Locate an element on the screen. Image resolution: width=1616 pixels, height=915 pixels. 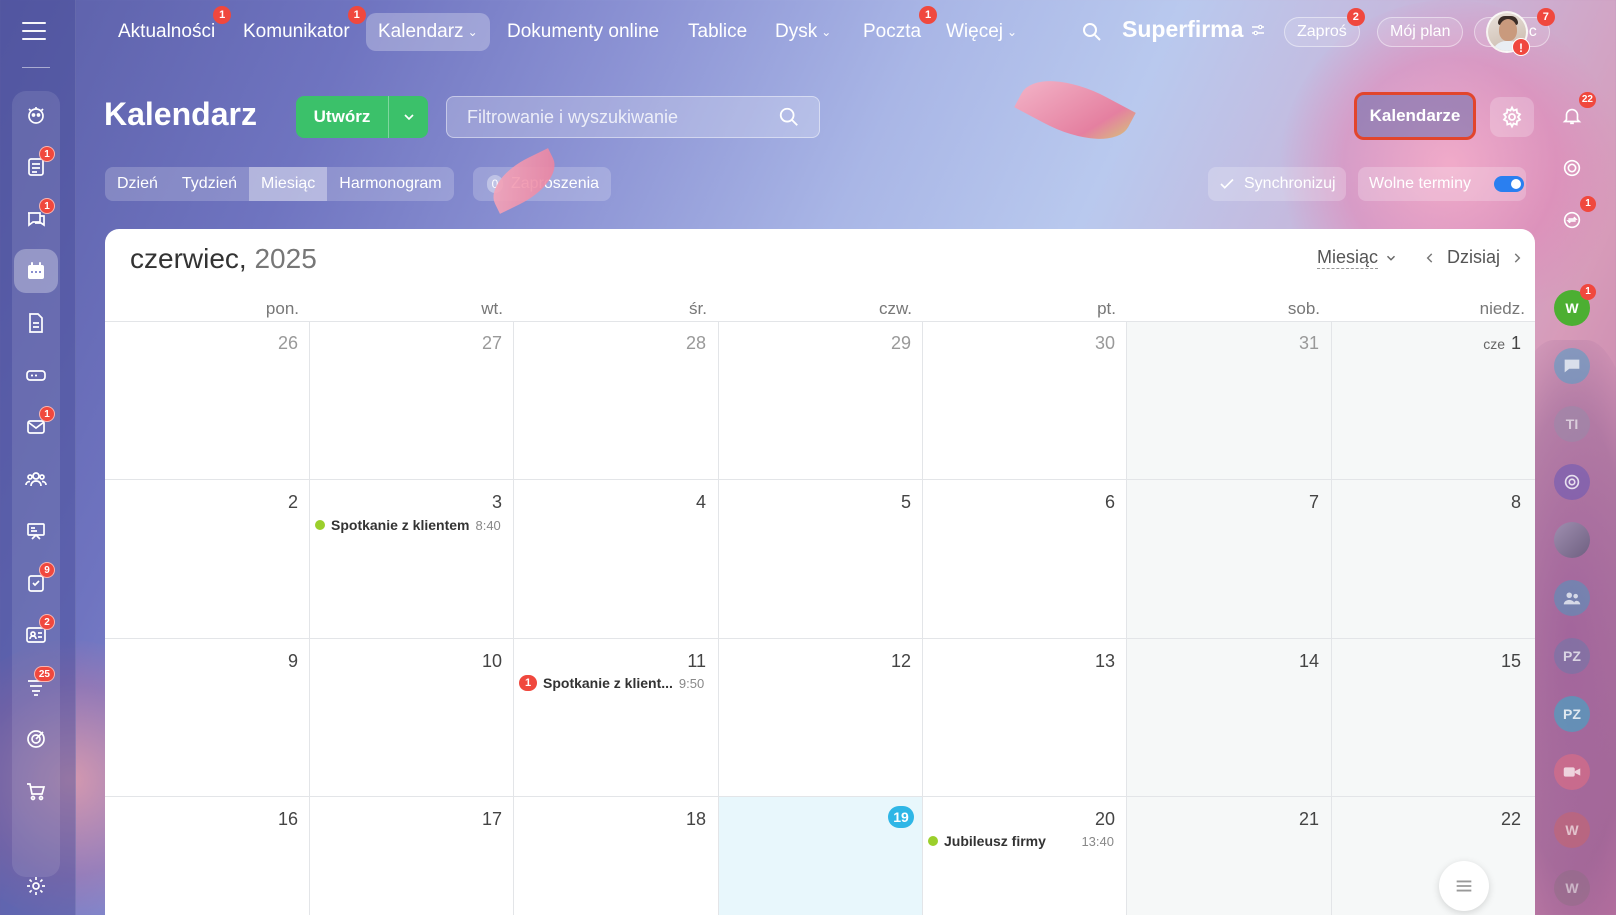
calendar-event: 1 Spotkanie z klient... 9:50 is located at coordinates (611, 683).